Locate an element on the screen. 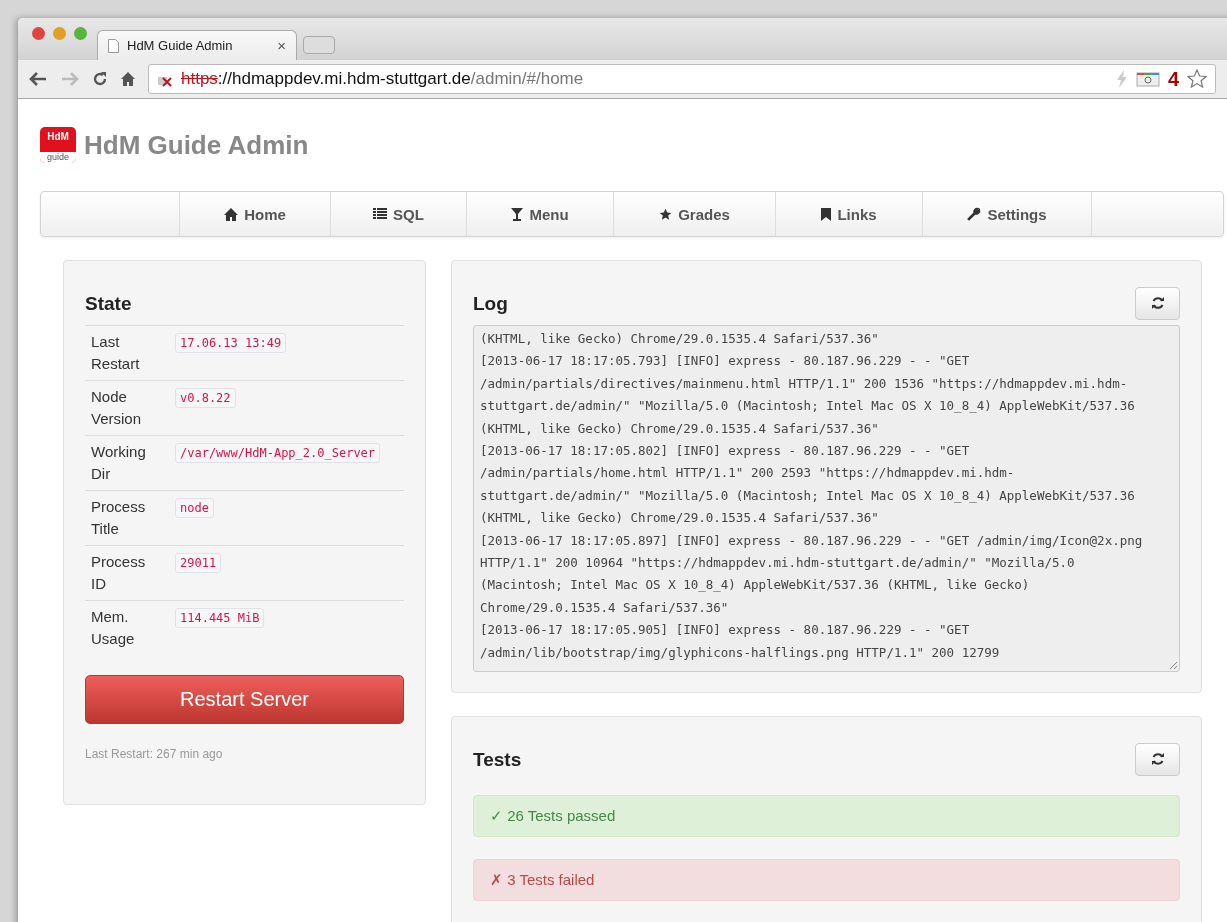 The width and height of the screenshot is (1227, 922). camera-icon is located at coordinates (1147, 79).